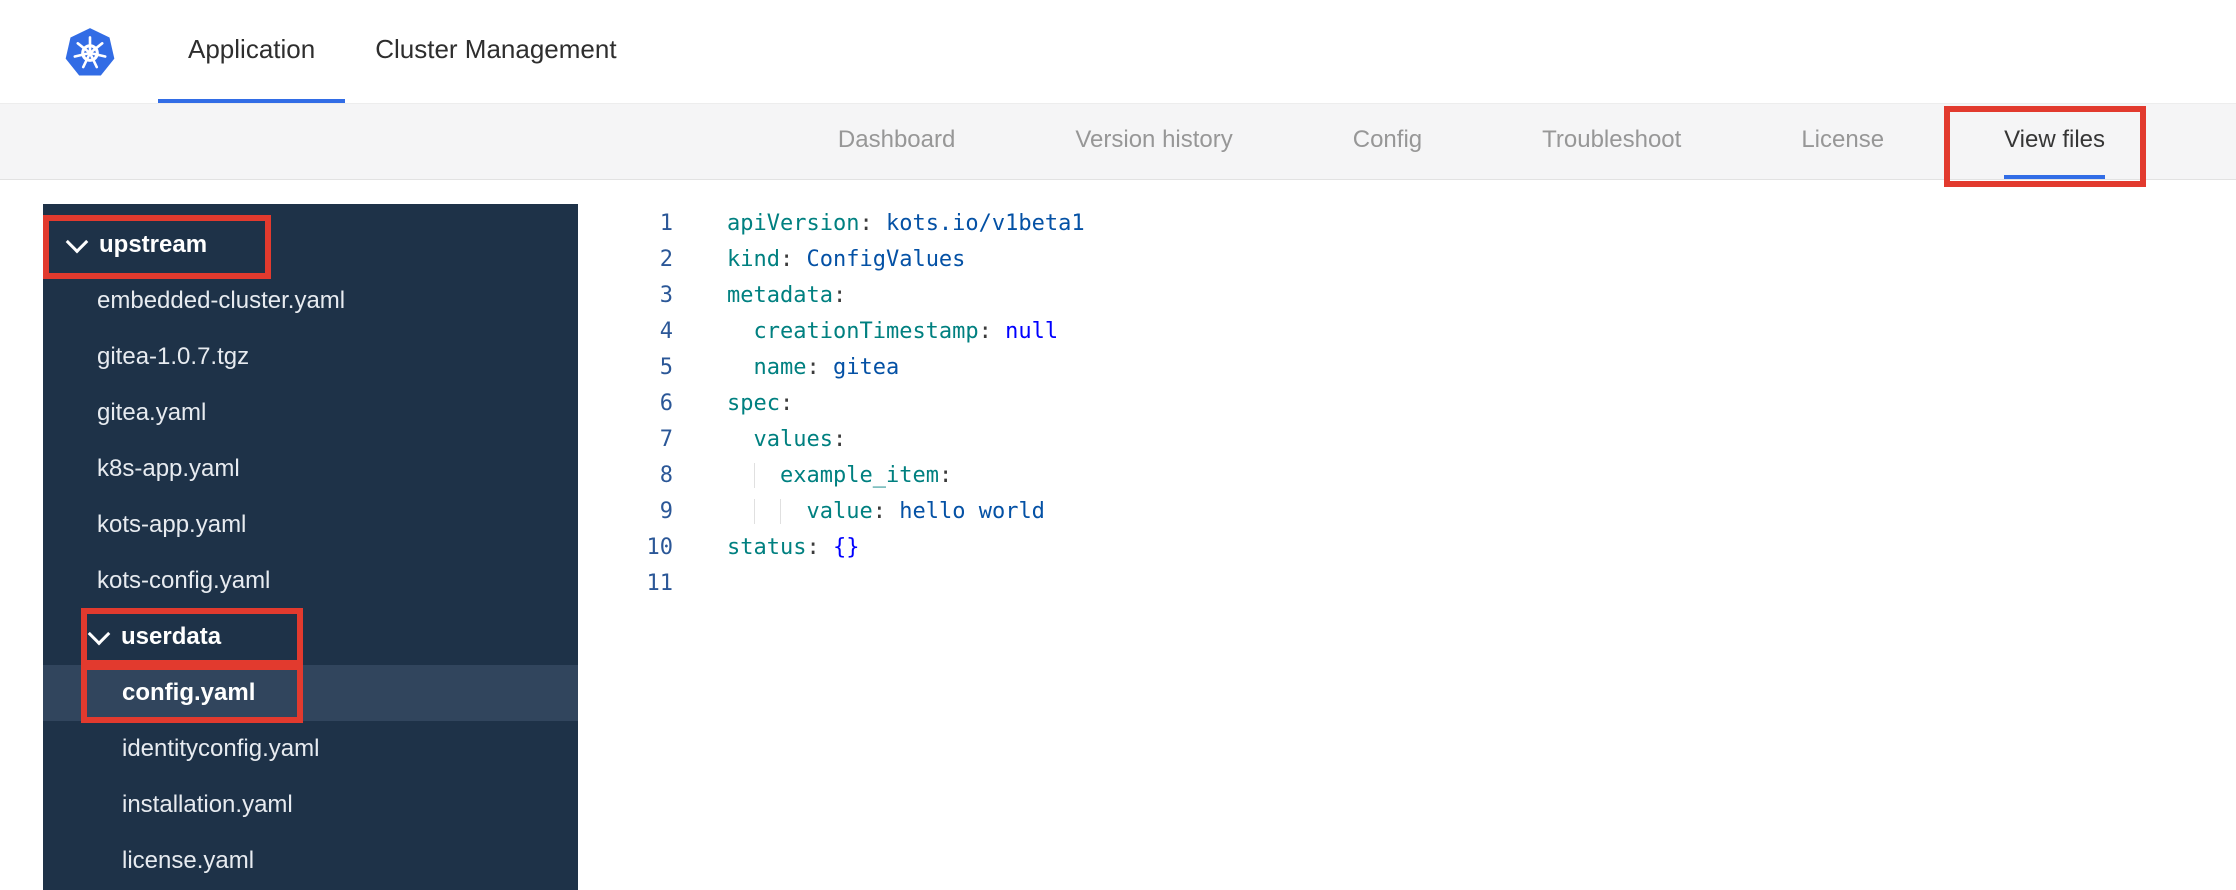 The height and width of the screenshot is (890, 2236). I want to click on tab-version-history-label: Version history, so click(1154, 139).